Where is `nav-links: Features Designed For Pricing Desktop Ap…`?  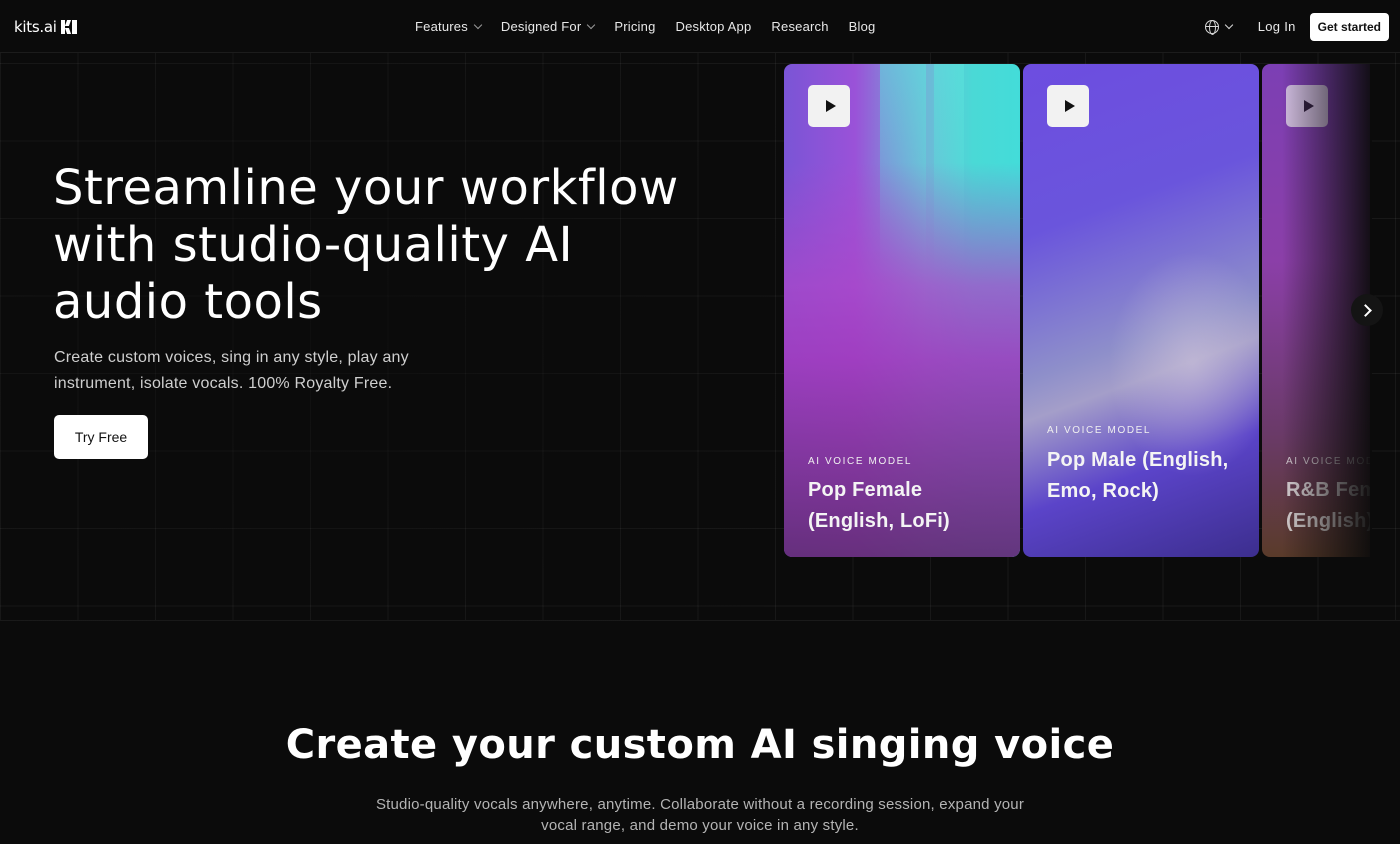 nav-links: Features Designed For Pricing Desktop Ap… is located at coordinates (645, 26).